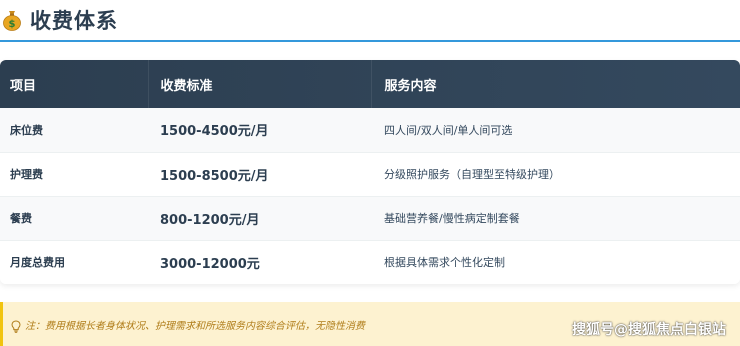 This screenshot has width=740, height=346. What do you see at coordinates (214, 176) in the screenshot?
I see `row-price: 1500-8500元/月` at bounding box center [214, 176].